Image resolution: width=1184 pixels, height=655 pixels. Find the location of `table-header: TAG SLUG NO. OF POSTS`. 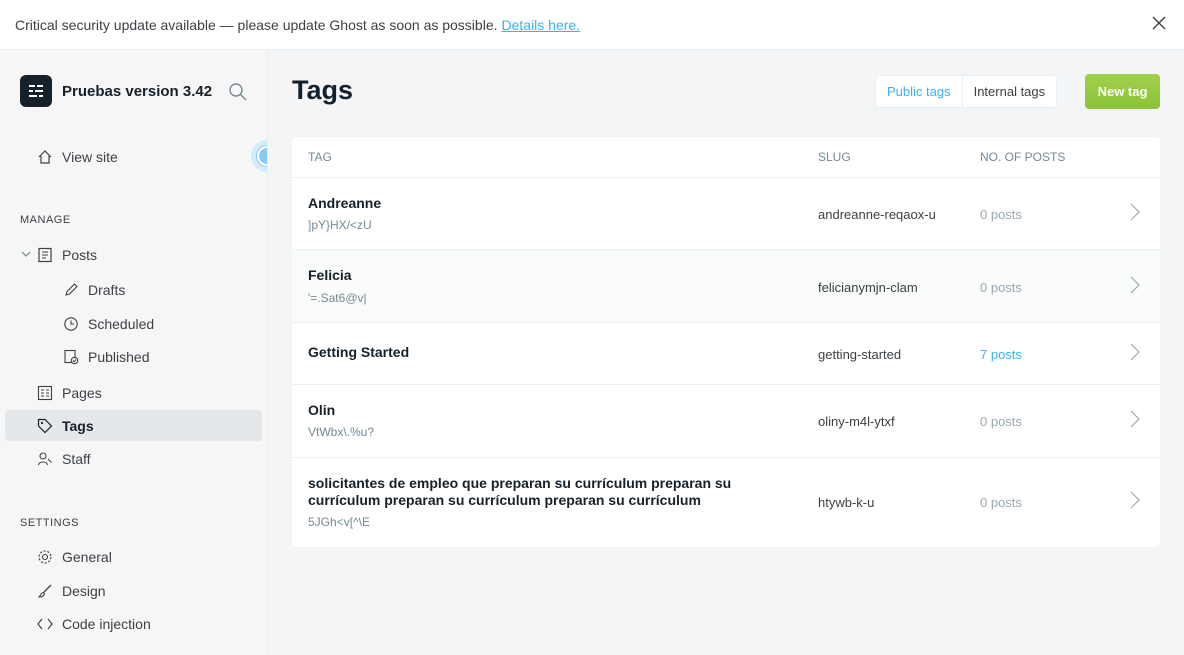

table-header: TAG SLUG NO. OF POSTS is located at coordinates (726, 157).